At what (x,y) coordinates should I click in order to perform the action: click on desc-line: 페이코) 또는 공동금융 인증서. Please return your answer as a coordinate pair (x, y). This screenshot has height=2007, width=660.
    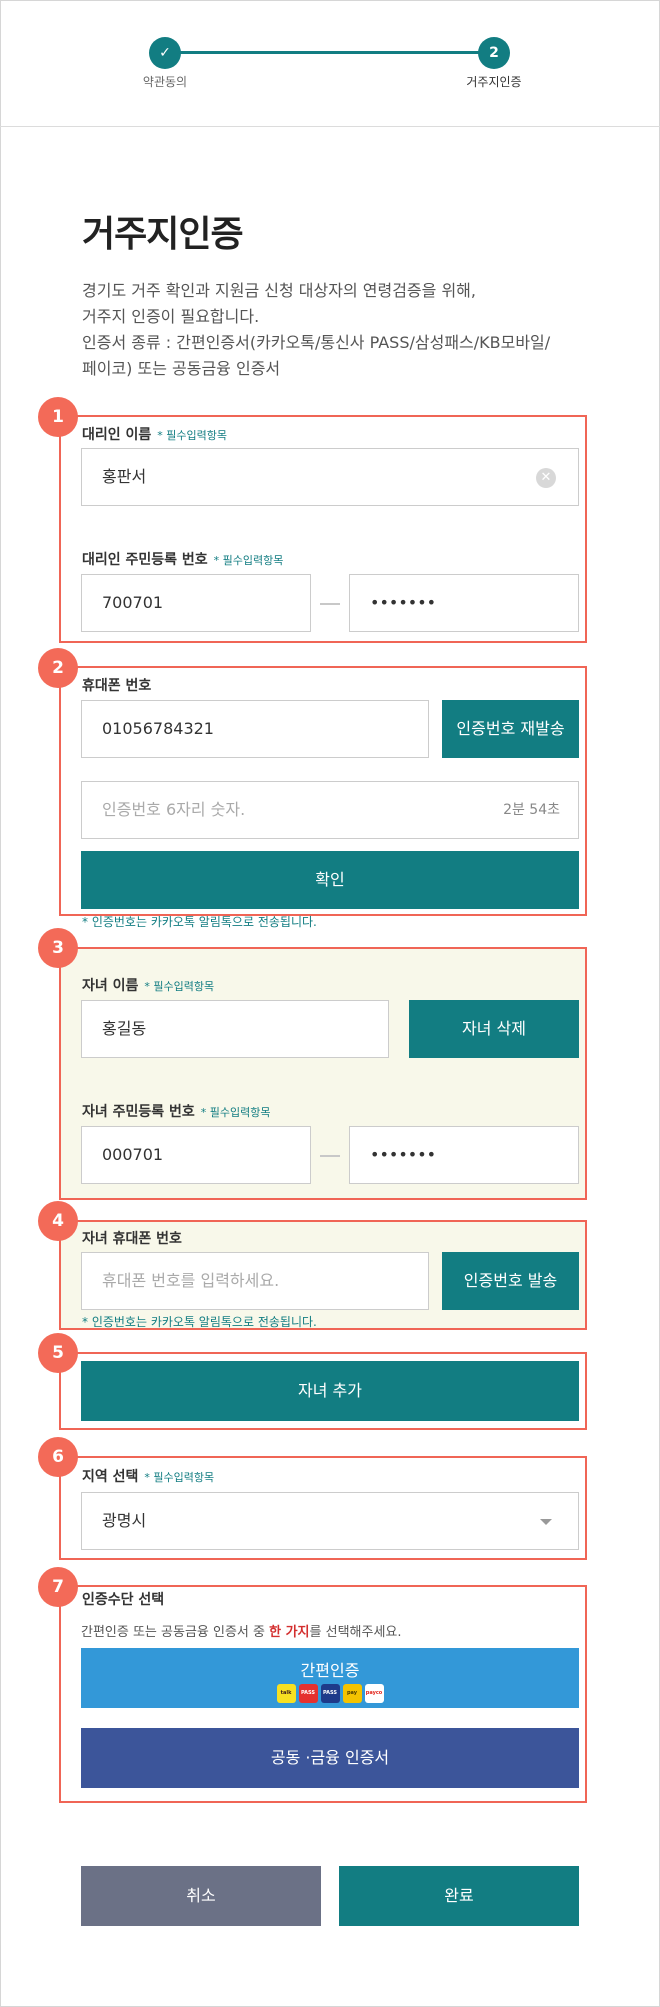
    Looking at the image, I should click on (181, 368).